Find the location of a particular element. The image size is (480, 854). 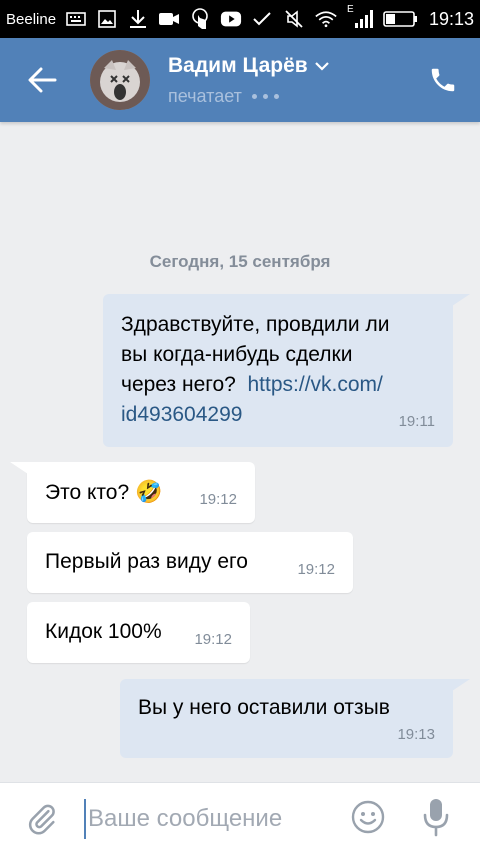

phone-icon is located at coordinates (443, 80).